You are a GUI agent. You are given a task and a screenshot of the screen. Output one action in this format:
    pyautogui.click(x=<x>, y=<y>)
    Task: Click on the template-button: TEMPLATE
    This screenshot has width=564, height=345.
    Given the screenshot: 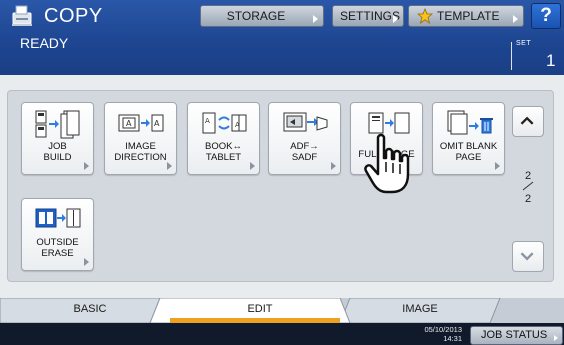 What is the action you would take?
    pyautogui.click(x=466, y=16)
    